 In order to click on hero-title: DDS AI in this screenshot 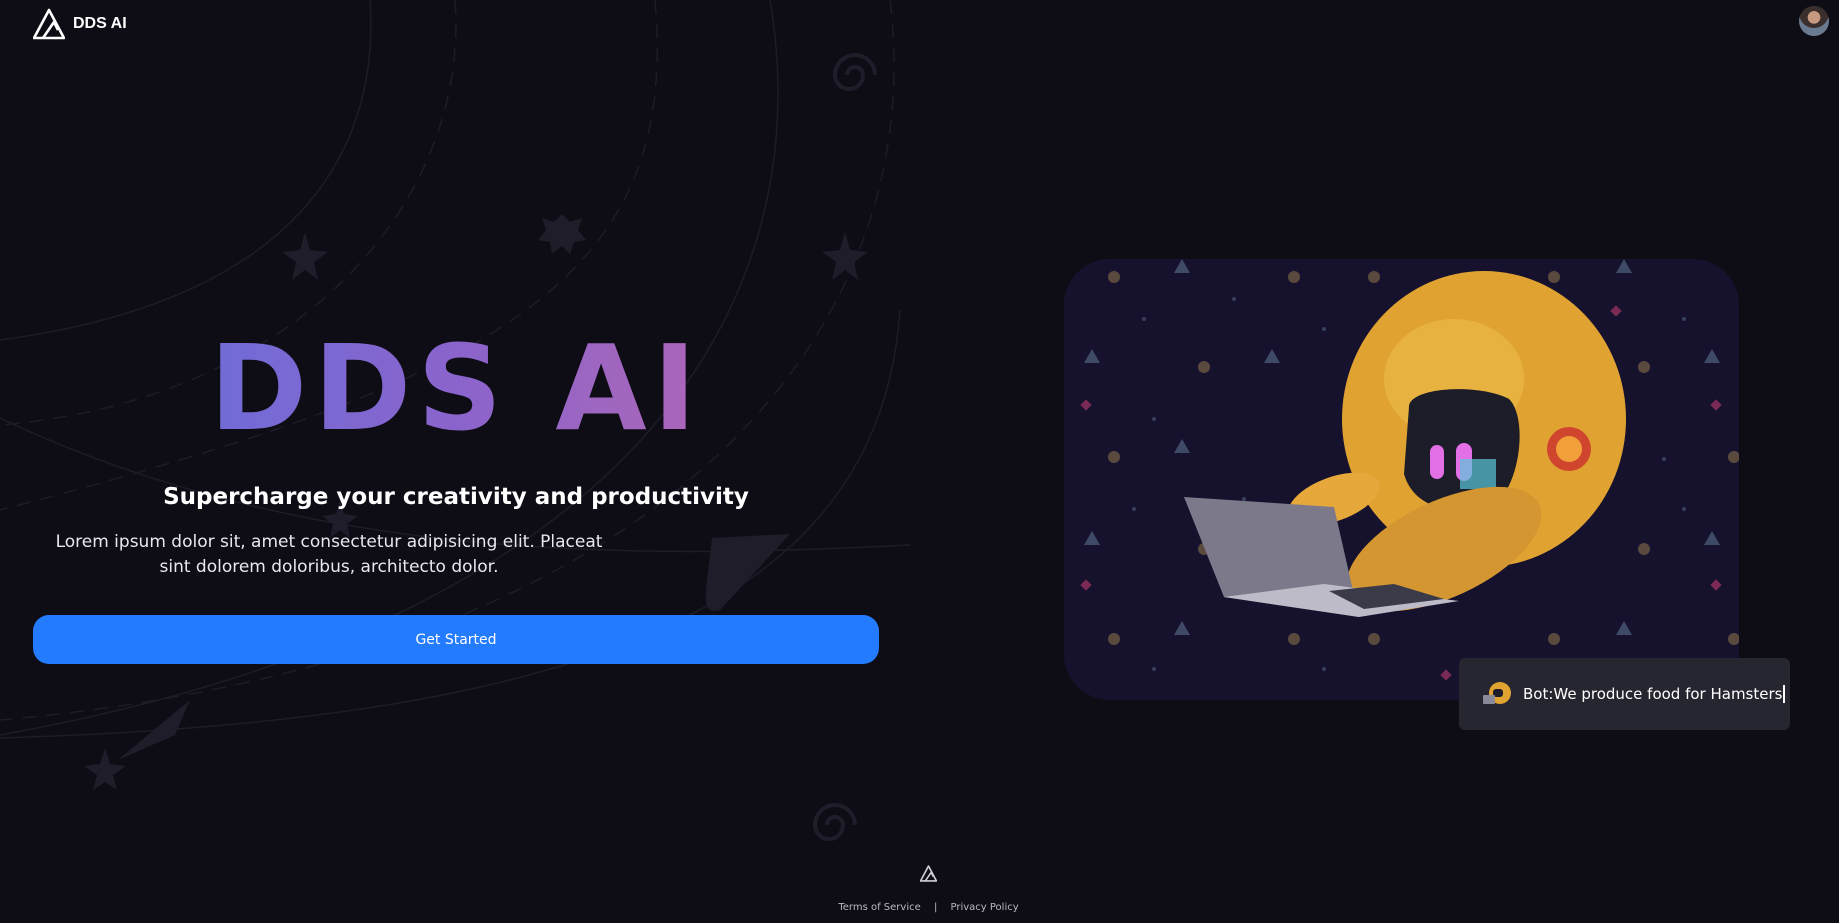, I will do `click(456, 388)`.